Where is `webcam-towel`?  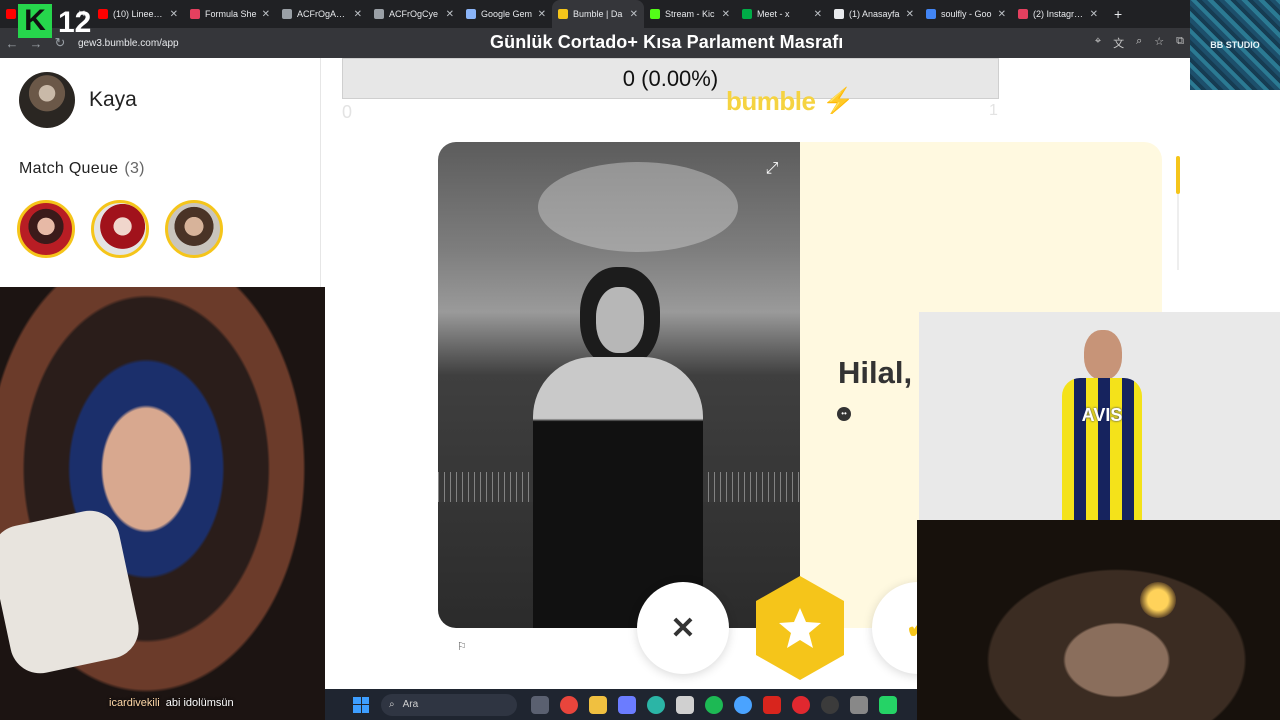
webcam-towel is located at coordinates (72, 592).